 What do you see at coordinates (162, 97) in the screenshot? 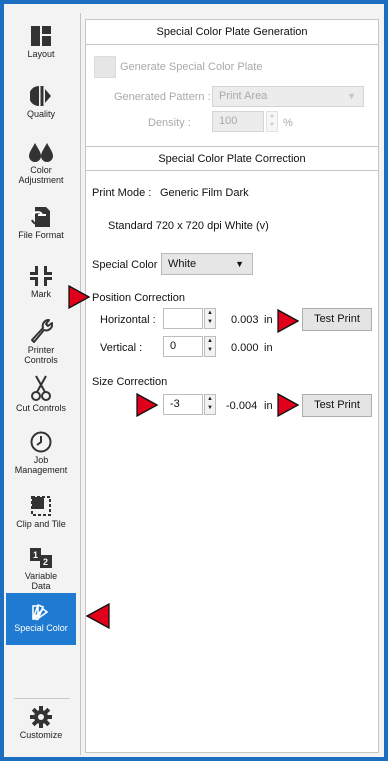
I see `pattern-label: Generated Pattern :` at bounding box center [162, 97].